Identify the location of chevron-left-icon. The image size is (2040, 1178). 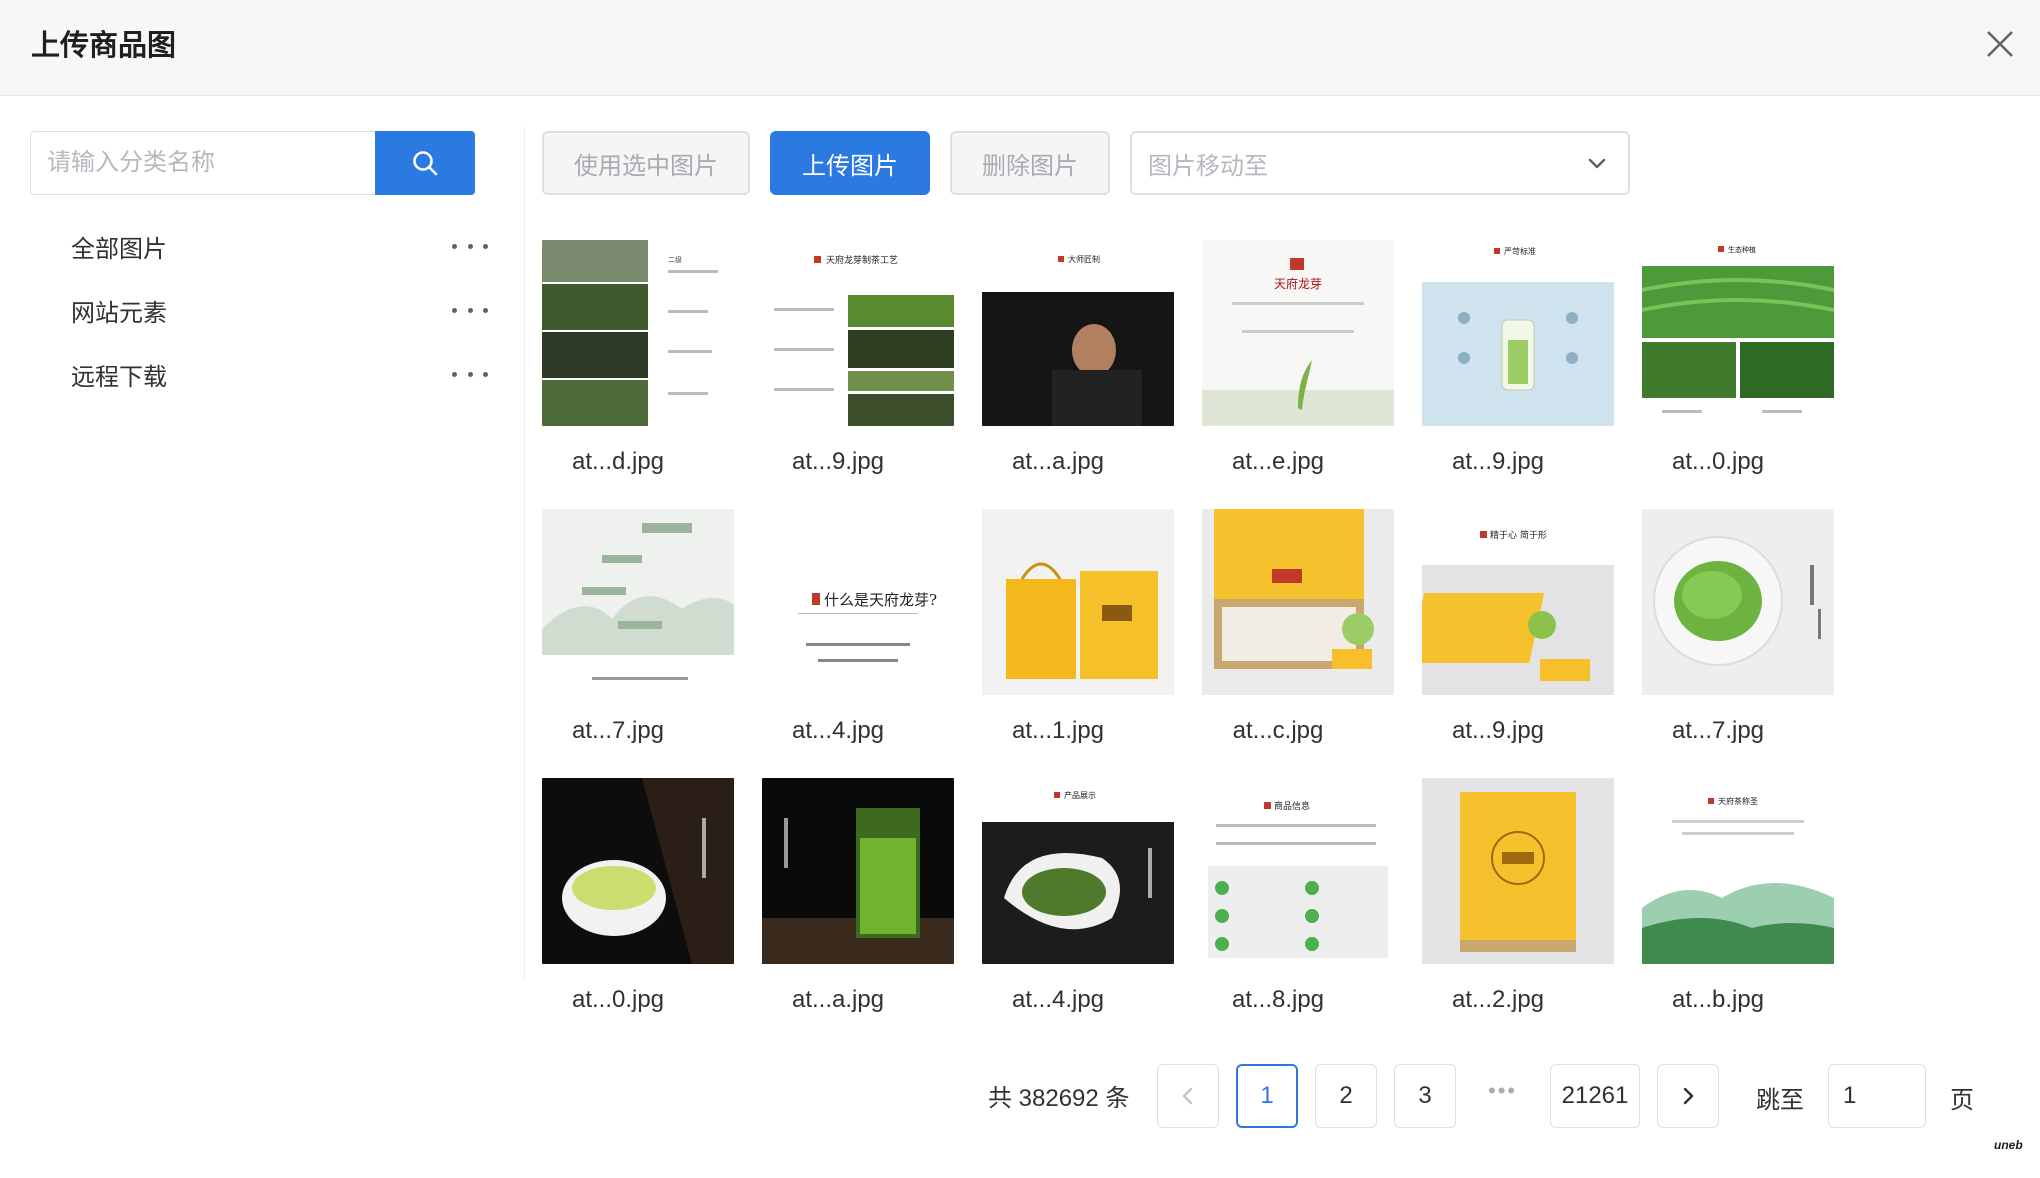
(1187, 1096).